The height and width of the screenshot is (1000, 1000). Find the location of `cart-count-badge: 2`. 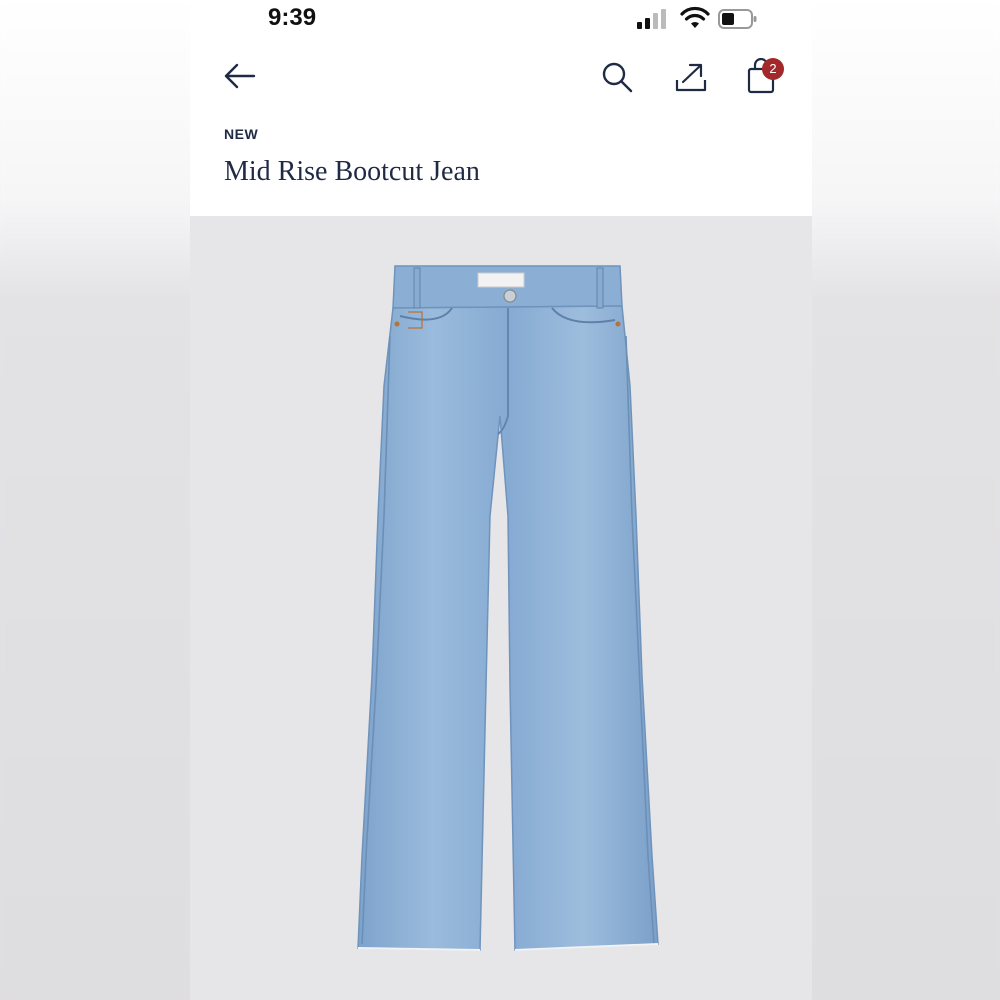

cart-count-badge: 2 is located at coordinates (773, 69).